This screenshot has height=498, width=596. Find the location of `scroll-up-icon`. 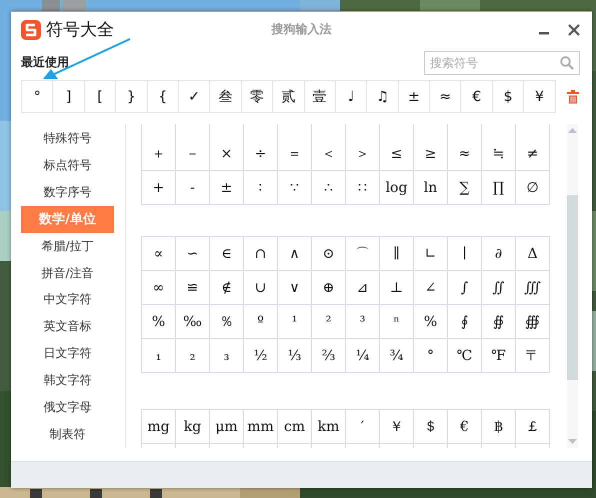

scroll-up-icon is located at coordinates (572, 130).